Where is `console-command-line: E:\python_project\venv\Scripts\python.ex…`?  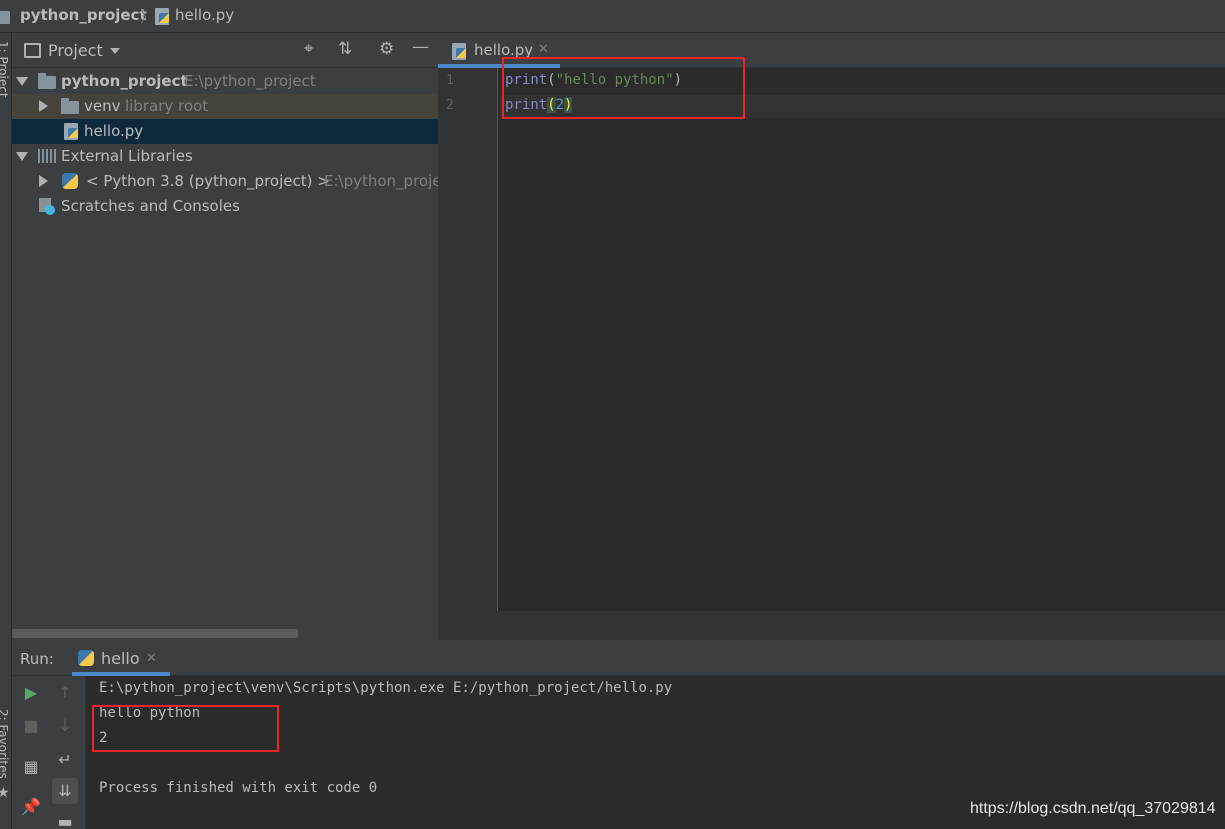 console-command-line: E:\python_project\venv\Scripts\python.ex… is located at coordinates (386, 688).